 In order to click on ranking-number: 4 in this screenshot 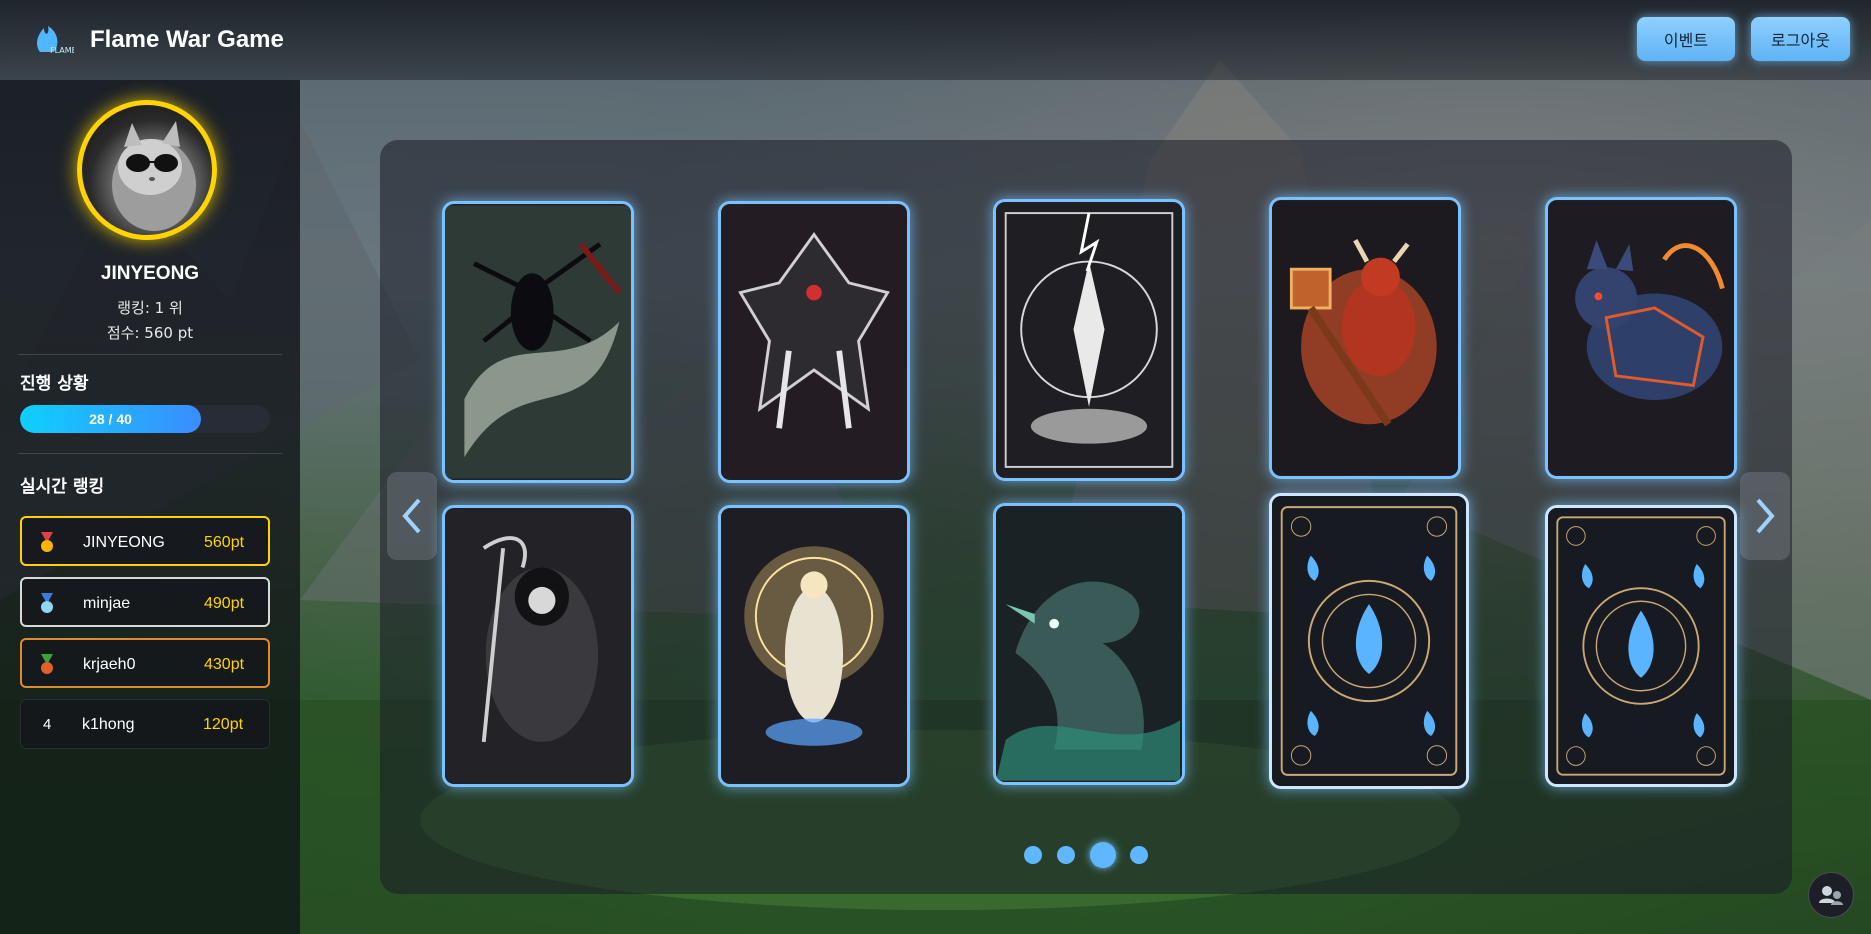, I will do `click(47, 724)`.